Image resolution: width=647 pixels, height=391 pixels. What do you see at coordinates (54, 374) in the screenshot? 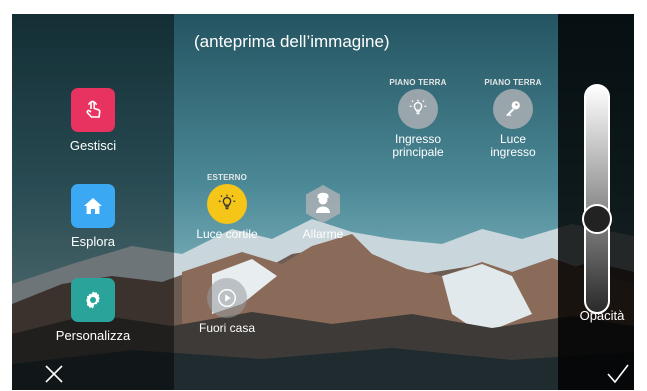
I see `close-icon` at bounding box center [54, 374].